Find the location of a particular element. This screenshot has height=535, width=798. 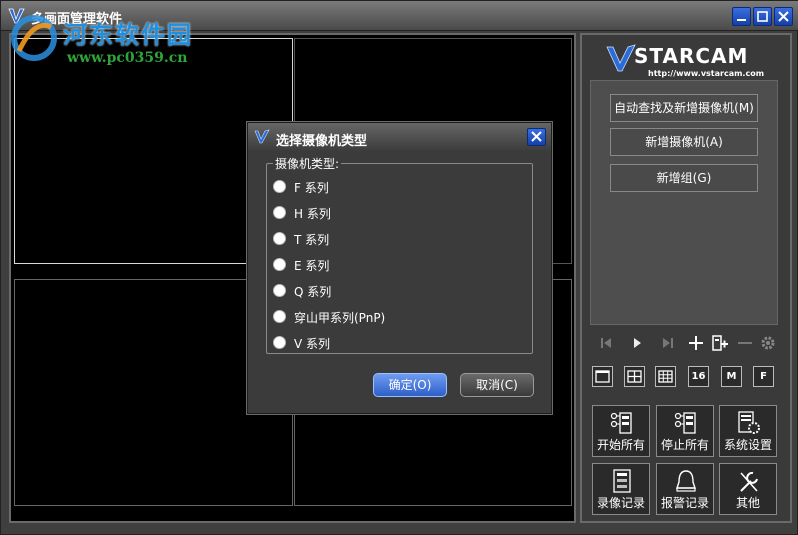

skip-previous-button is located at coordinates (606, 343).